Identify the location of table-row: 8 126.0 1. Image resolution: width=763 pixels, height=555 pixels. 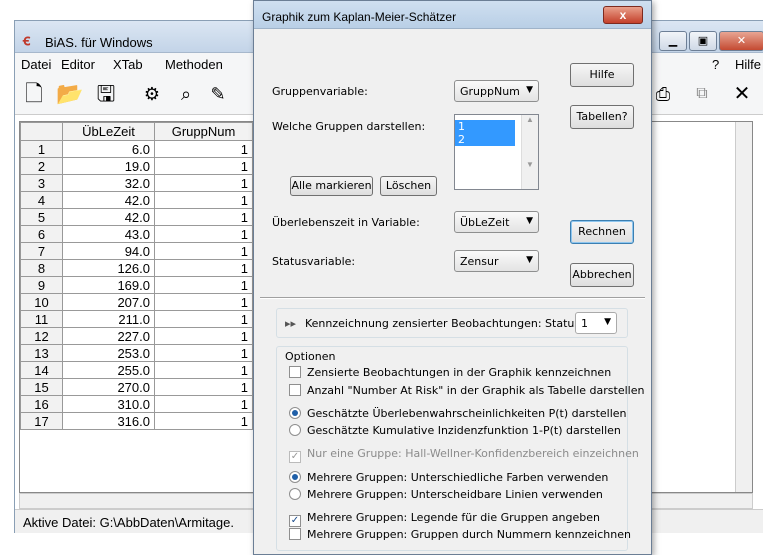
(136, 268).